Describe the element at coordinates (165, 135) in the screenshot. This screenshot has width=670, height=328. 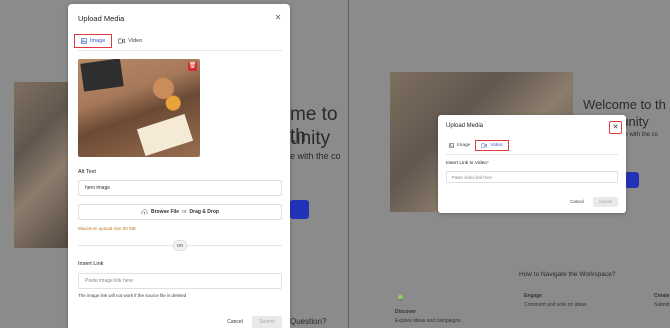
I see `preview-notebook-shape` at that location.